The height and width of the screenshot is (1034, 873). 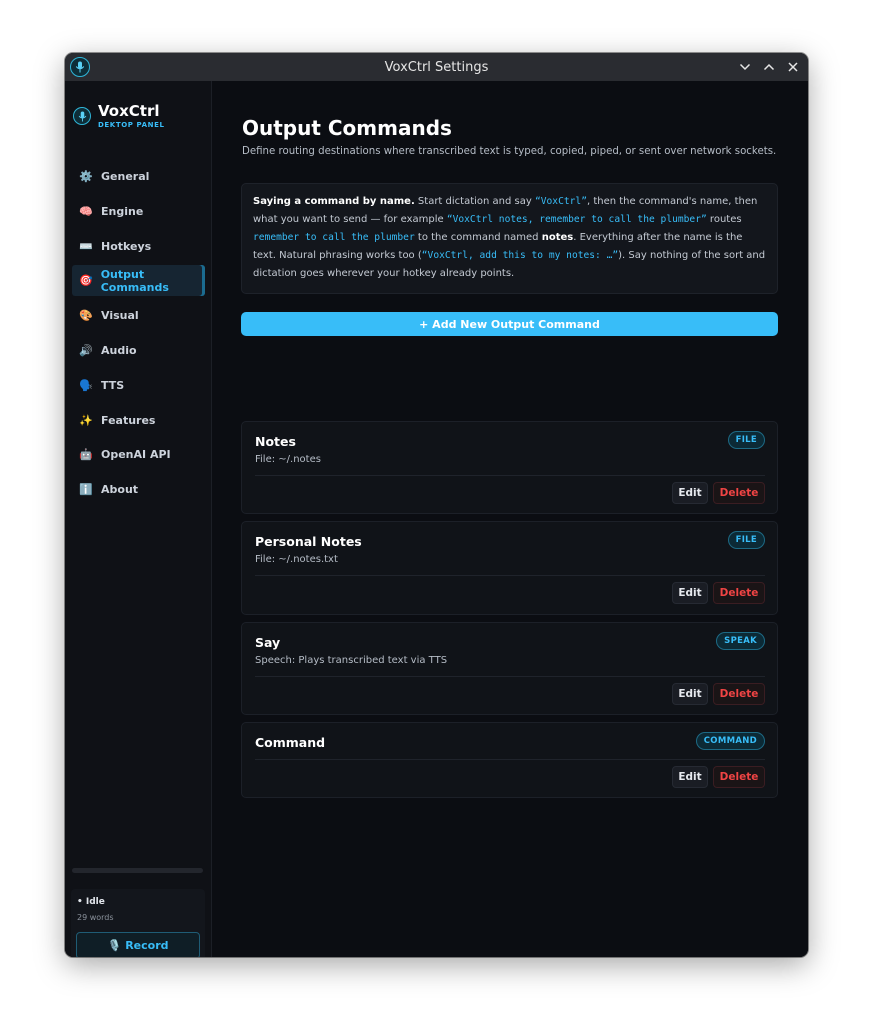 I want to click on status-text: • Idle, so click(x=91, y=902).